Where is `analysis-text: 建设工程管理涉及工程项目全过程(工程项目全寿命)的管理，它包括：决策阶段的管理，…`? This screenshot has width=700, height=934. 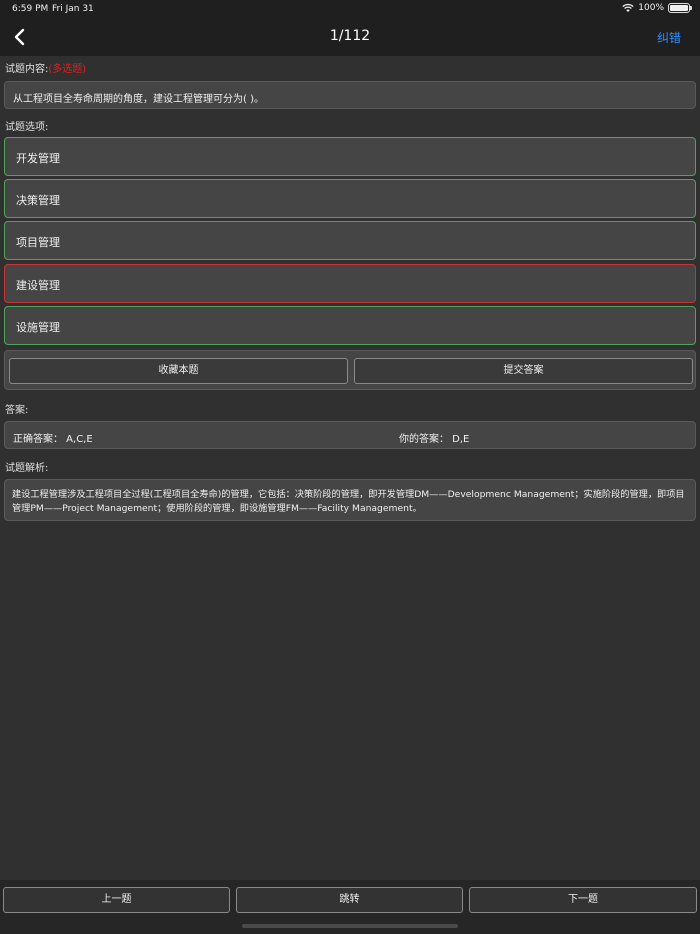 analysis-text: 建设工程管理涉及工程项目全过程(工程项目全寿命)的管理，它包括：决策阶段的管理，… is located at coordinates (350, 500).